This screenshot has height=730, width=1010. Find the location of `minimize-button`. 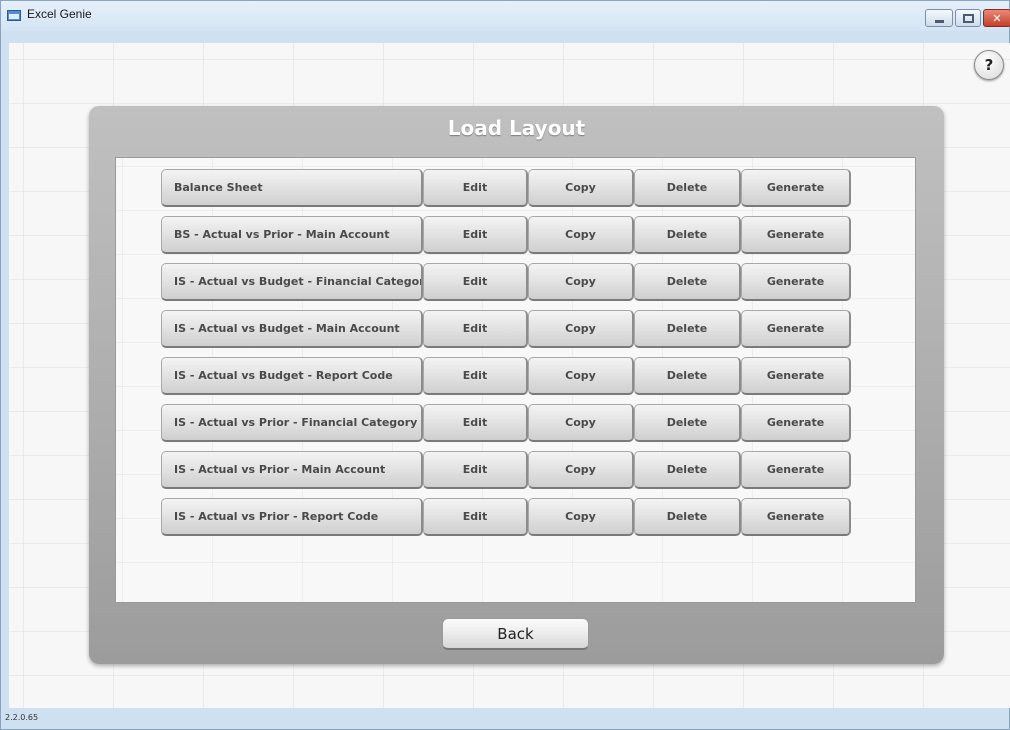

minimize-button is located at coordinates (939, 18).